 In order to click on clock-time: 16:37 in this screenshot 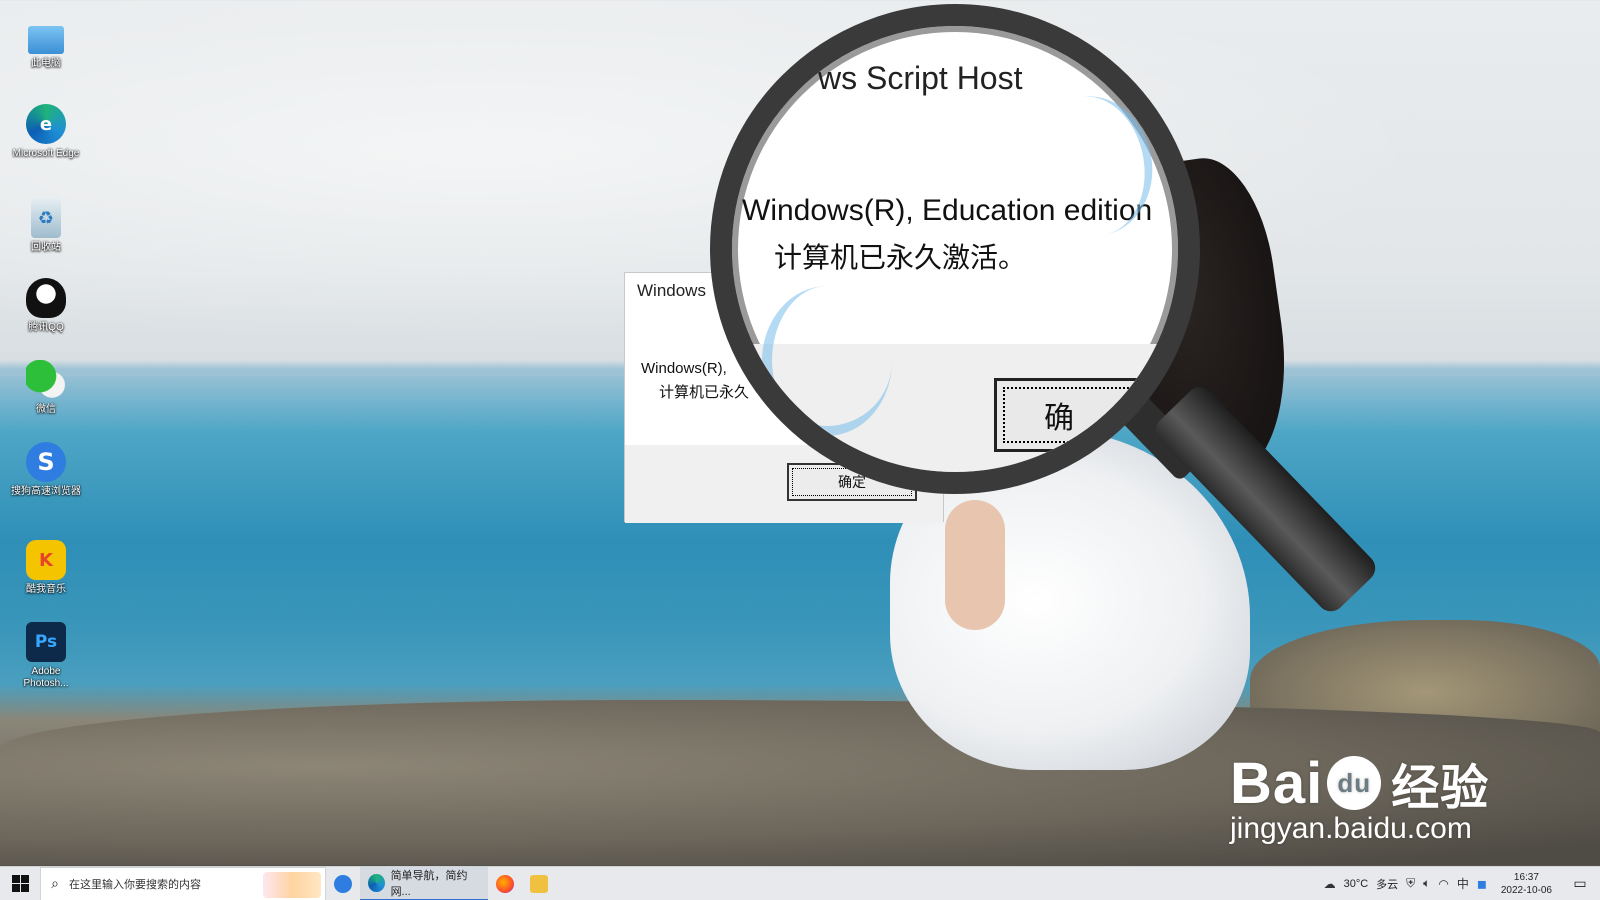, I will do `click(1526, 877)`.